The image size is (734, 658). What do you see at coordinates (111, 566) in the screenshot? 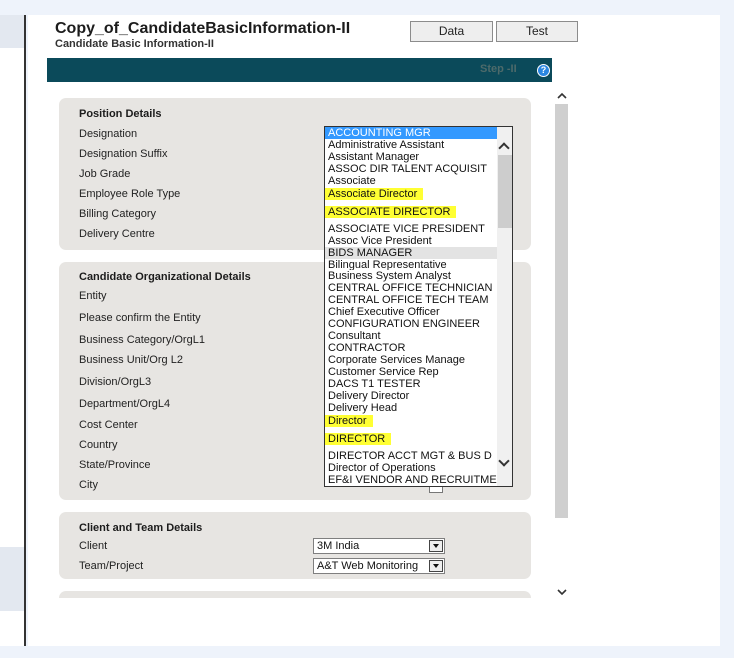
I see `field-label: Team/Project` at bounding box center [111, 566].